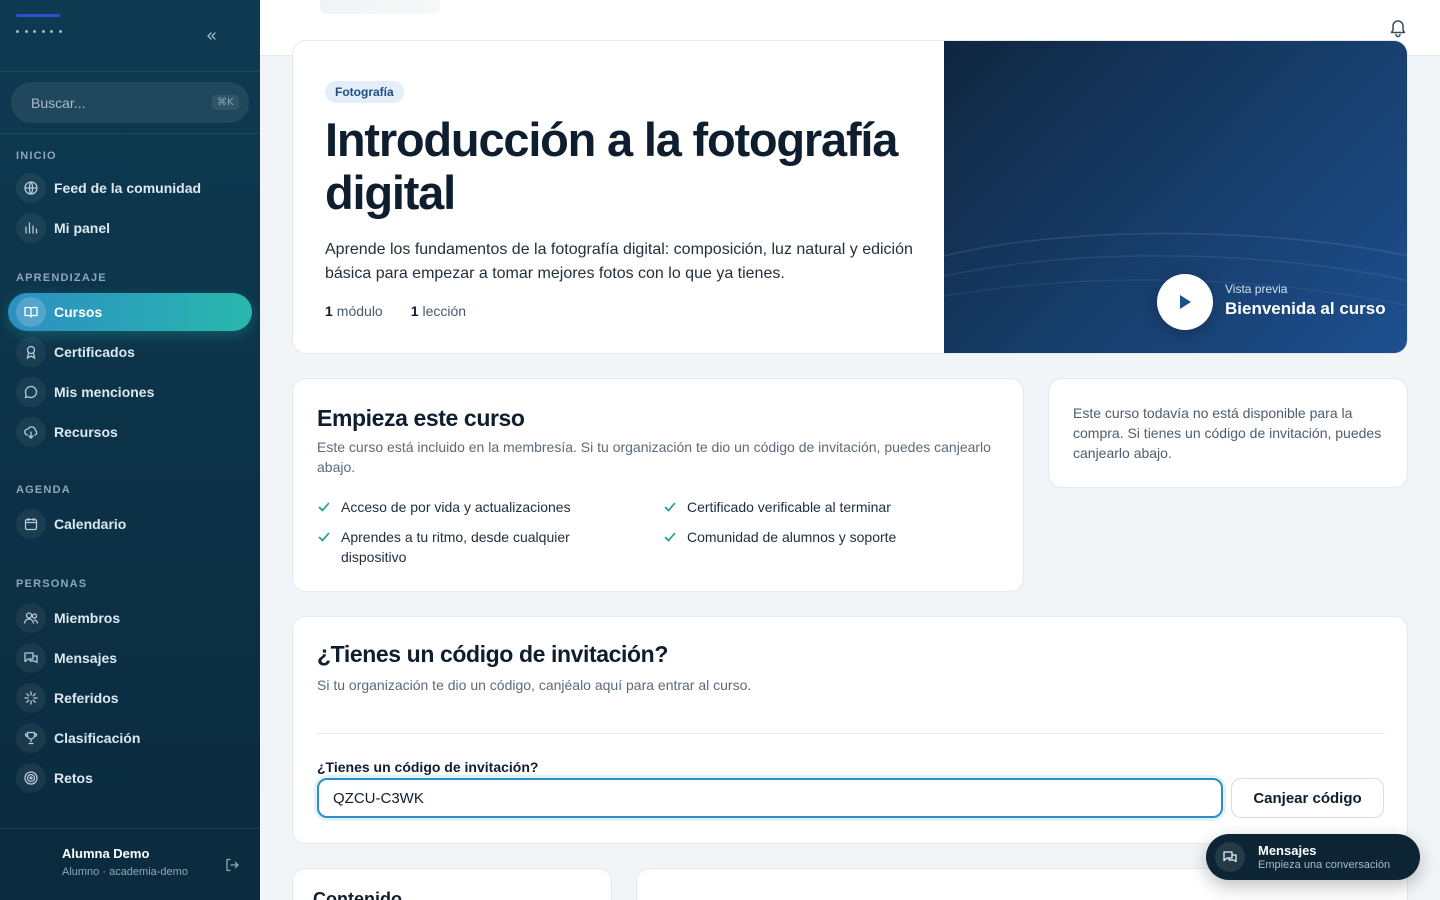 Image resolution: width=1440 pixels, height=900 pixels. Describe the element at coordinates (828, 507) in the screenshot. I see `feature-item: Certificado verificable al terminar` at that location.